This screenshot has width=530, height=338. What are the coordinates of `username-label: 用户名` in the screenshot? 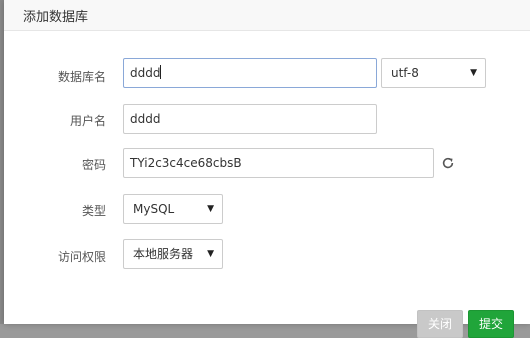 It's located at (87, 121).